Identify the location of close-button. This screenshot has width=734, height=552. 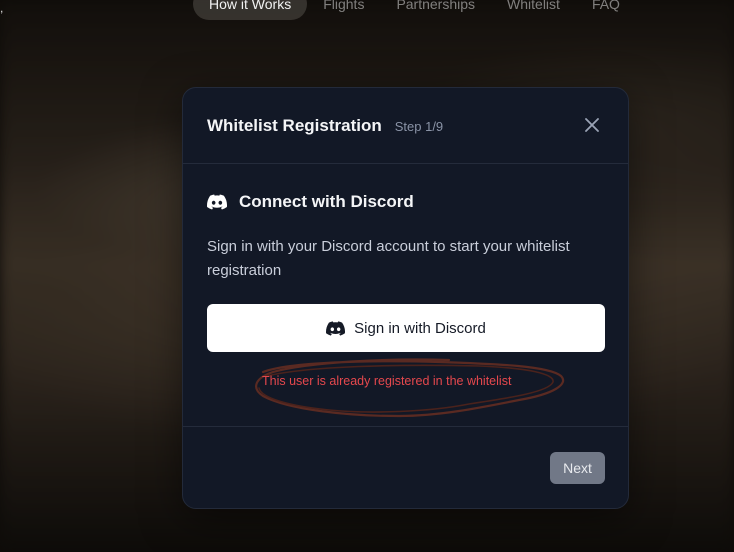
(592, 125).